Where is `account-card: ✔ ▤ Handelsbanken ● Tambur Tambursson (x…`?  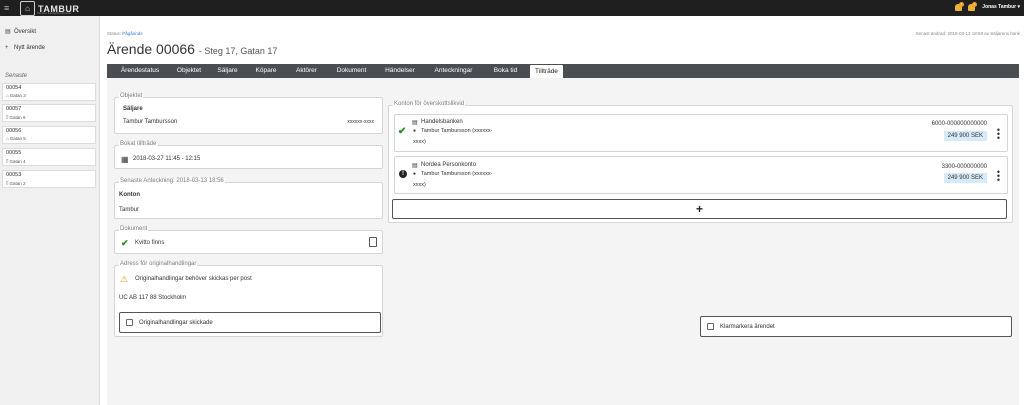
account-card: ✔ ▤ Handelsbanken ● Tambur Tambursson (x… is located at coordinates (701, 133).